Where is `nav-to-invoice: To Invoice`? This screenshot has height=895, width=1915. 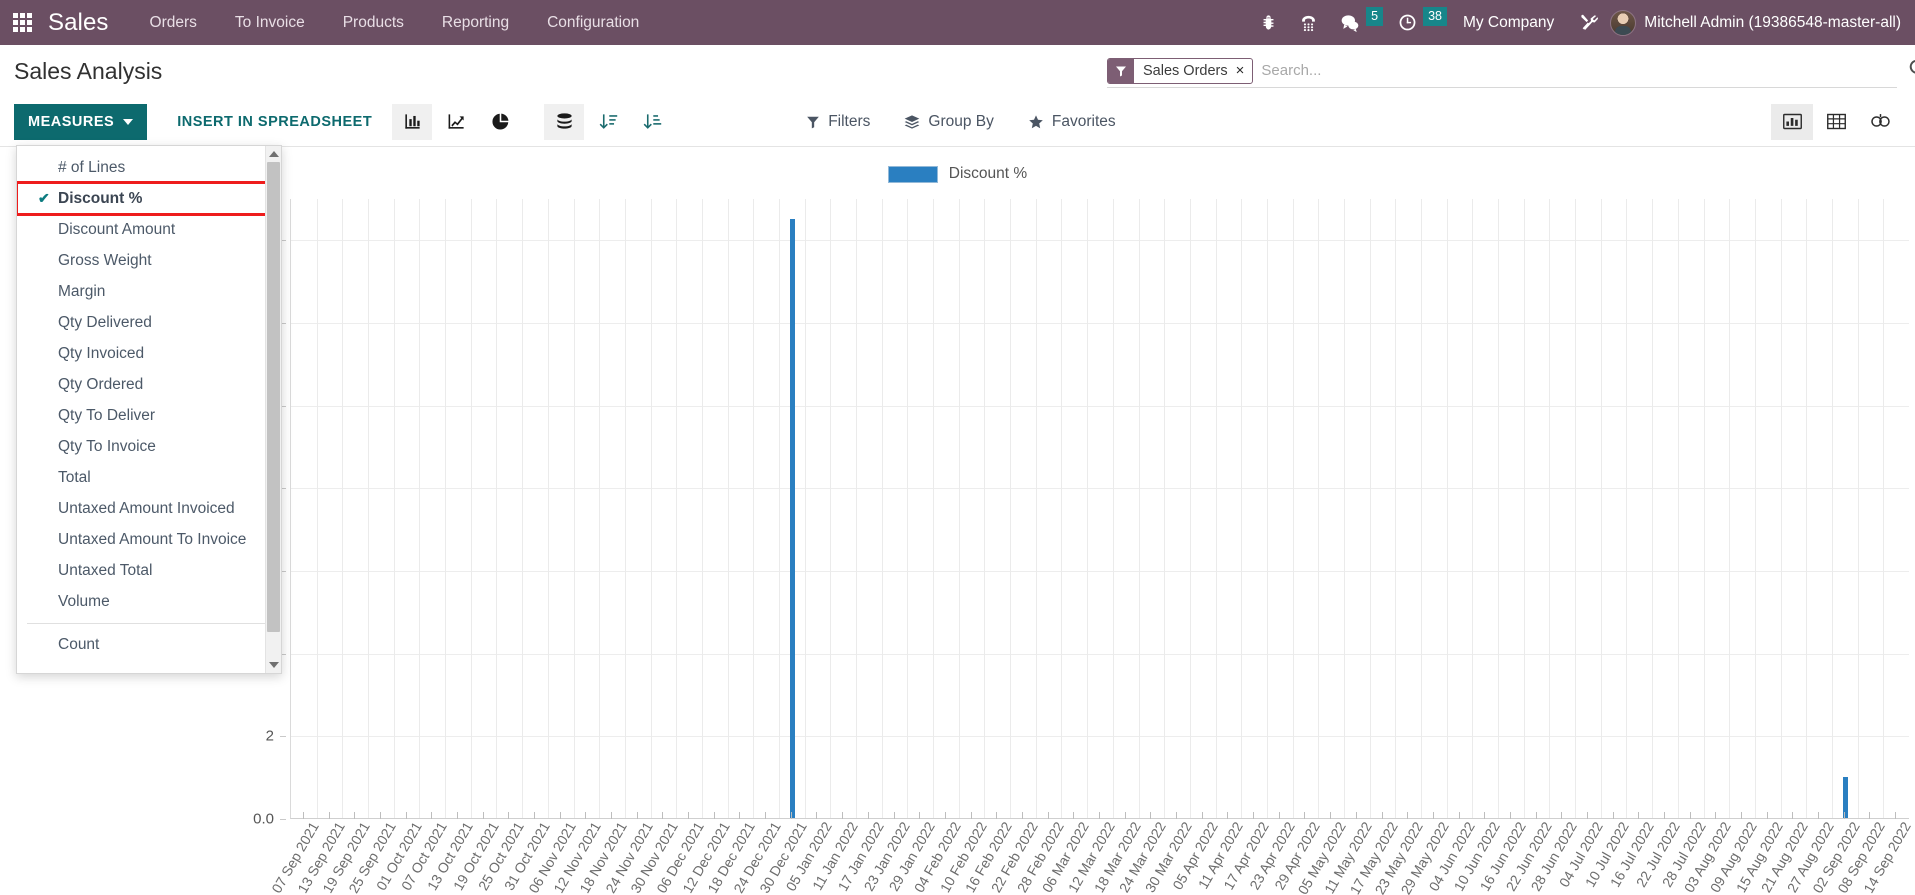
nav-to-invoice: To Invoice is located at coordinates (270, 22).